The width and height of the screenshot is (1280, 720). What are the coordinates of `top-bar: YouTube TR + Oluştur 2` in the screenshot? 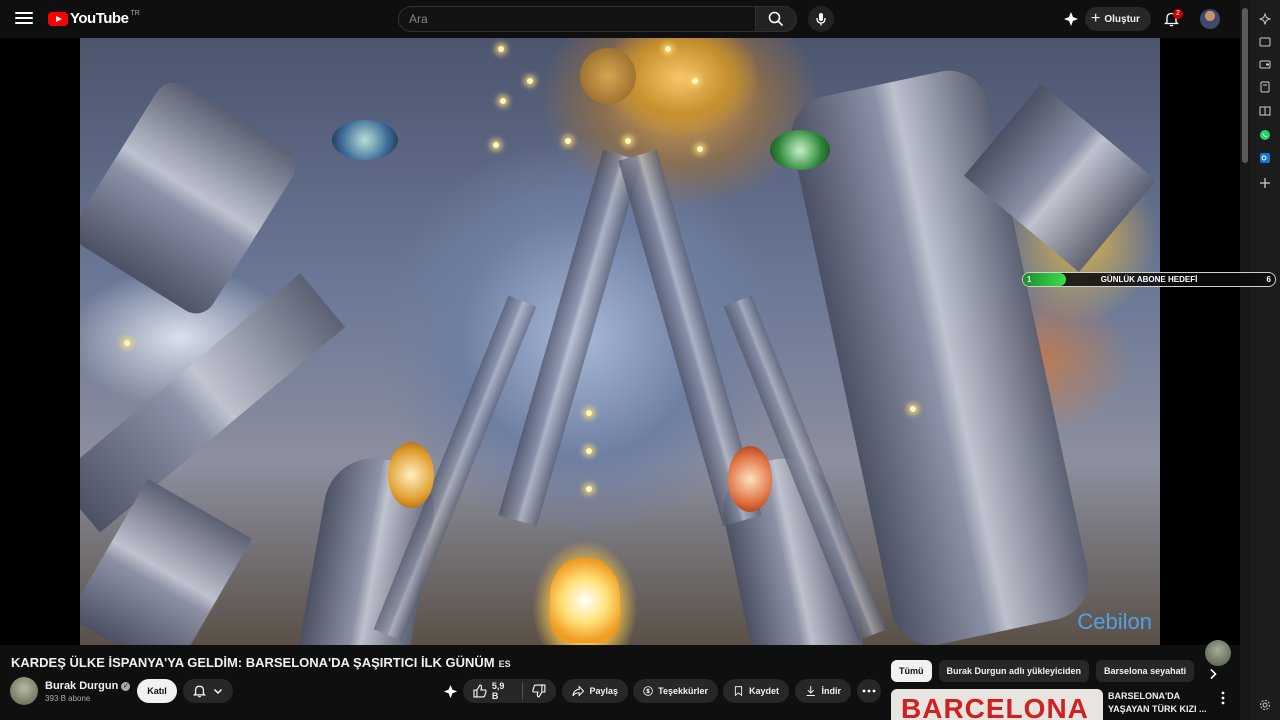 It's located at (625, 19).